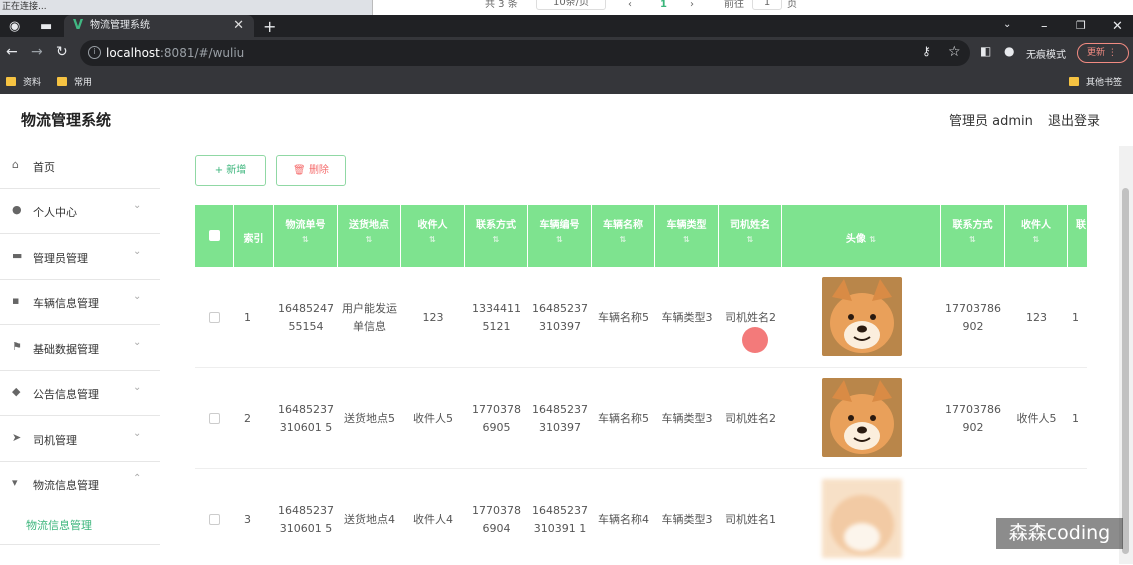 Image resolution: width=1133 pixels, height=565 pixels. What do you see at coordinates (926, 51) in the screenshot?
I see `key-icon: ⚷` at bounding box center [926, 51].